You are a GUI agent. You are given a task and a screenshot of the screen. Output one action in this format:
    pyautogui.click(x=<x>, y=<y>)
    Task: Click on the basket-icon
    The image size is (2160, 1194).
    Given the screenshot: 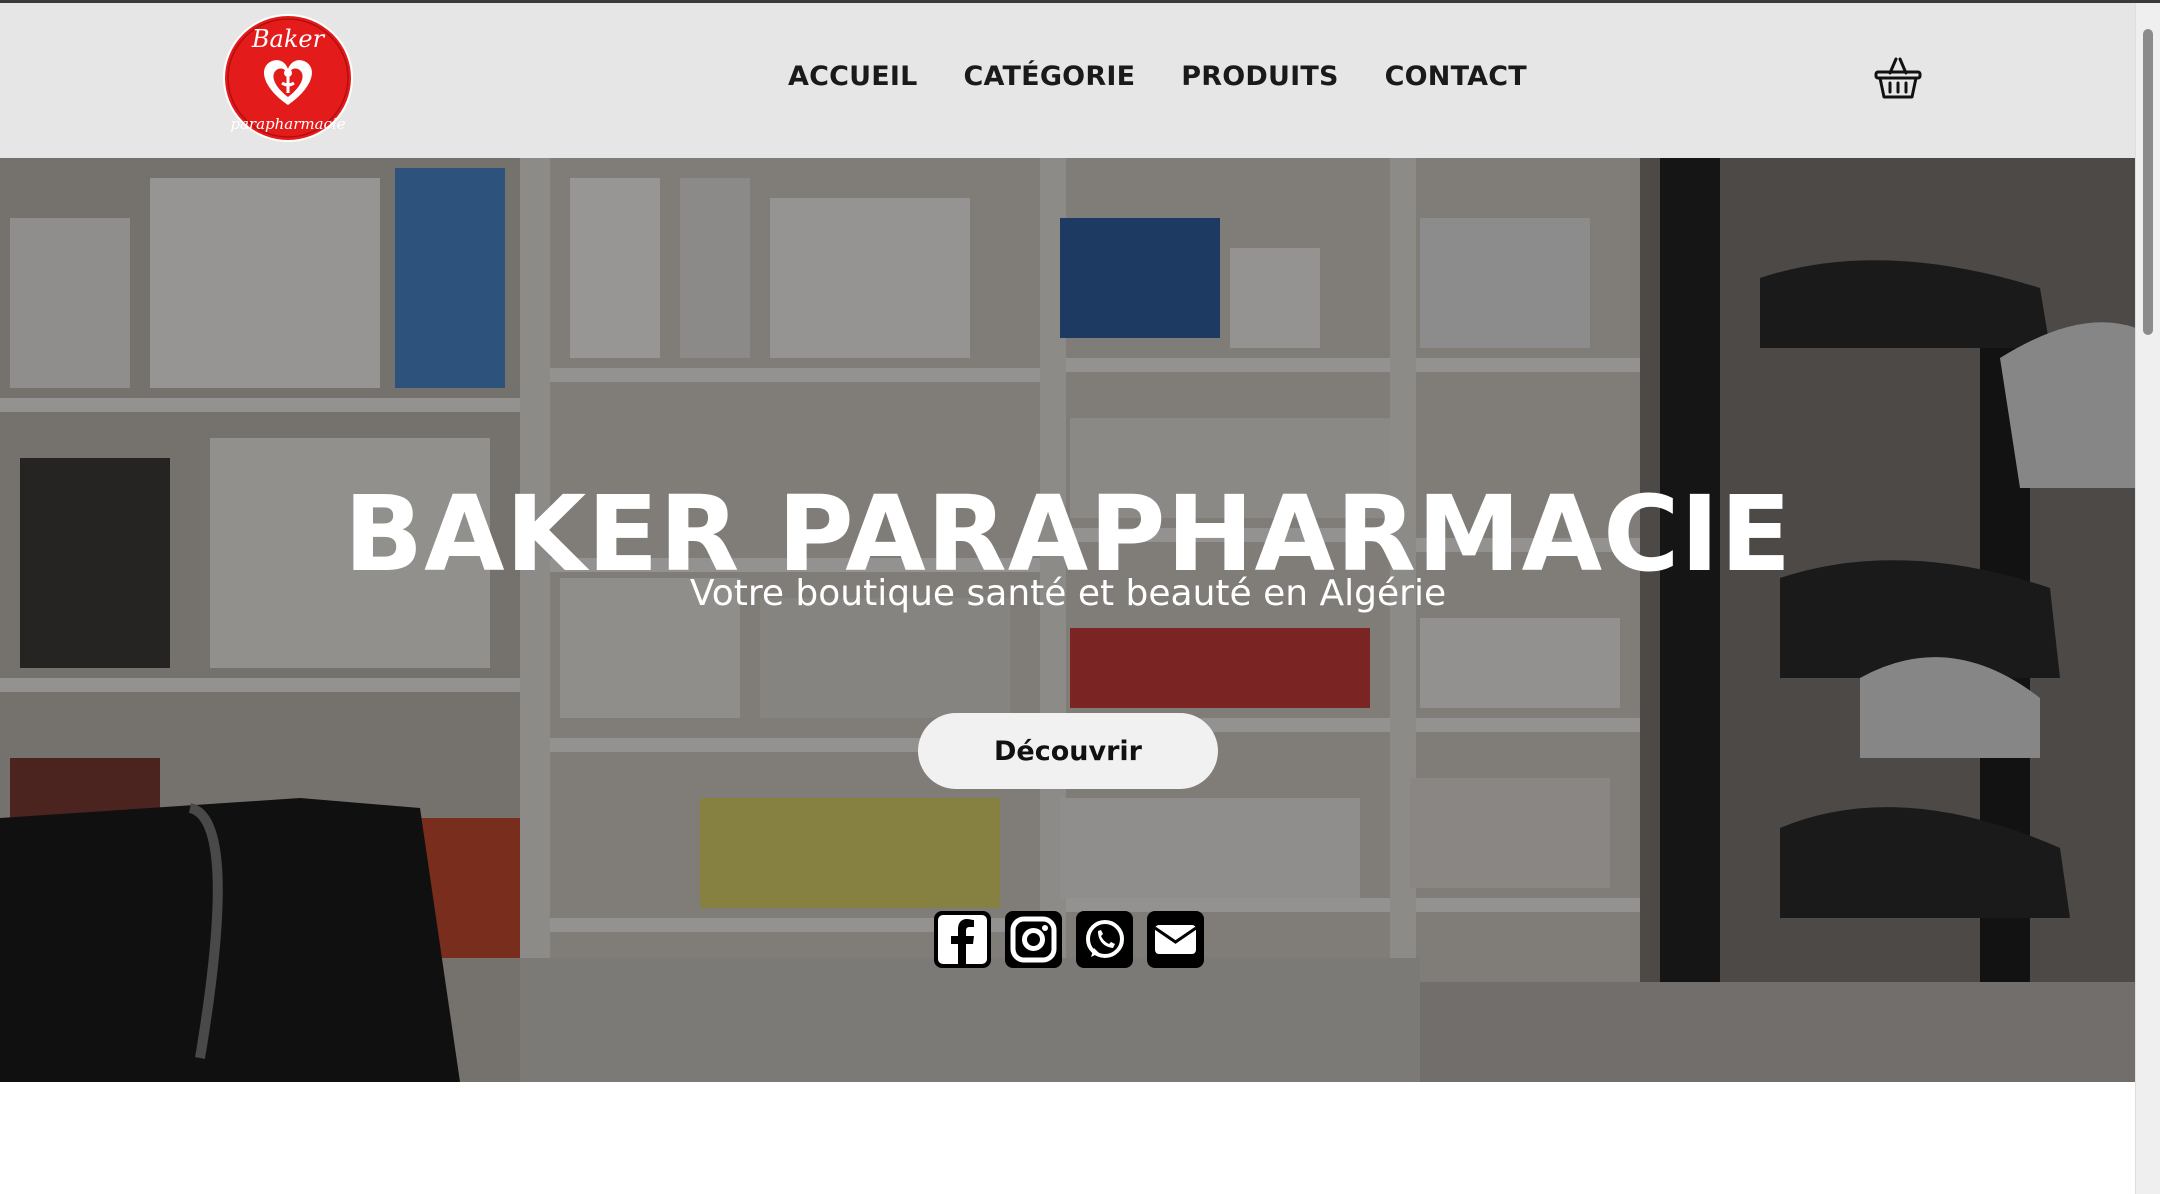 What is the action you would take?
    pyautogui.click(x=1898, y=78)
    